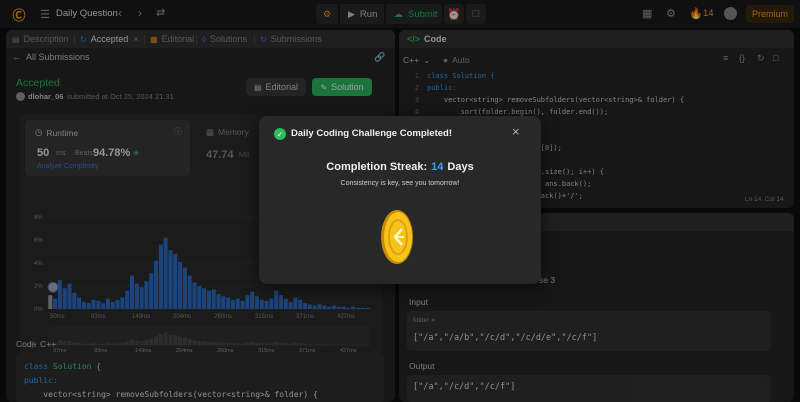  Describe the element at coordinates (371, 133) in the screenshot. I see `dialog-title: Daily Coding Challenge Completed!` at that location.